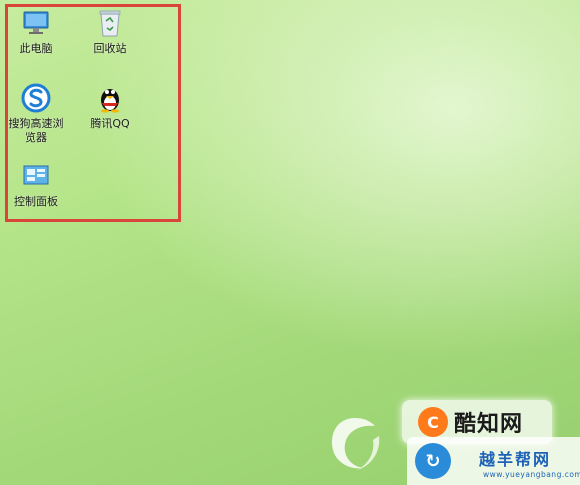  I want to click on desktop-icon-this-pc: 此电脑, so click(36, 32).